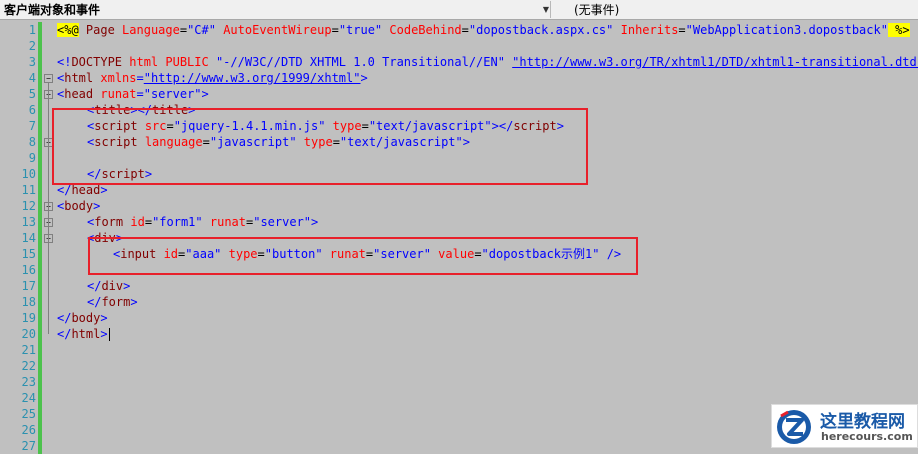  Describe the element at coordinates (646, 30) in the screenshot. I see `attr-name: Inherits` at that location.